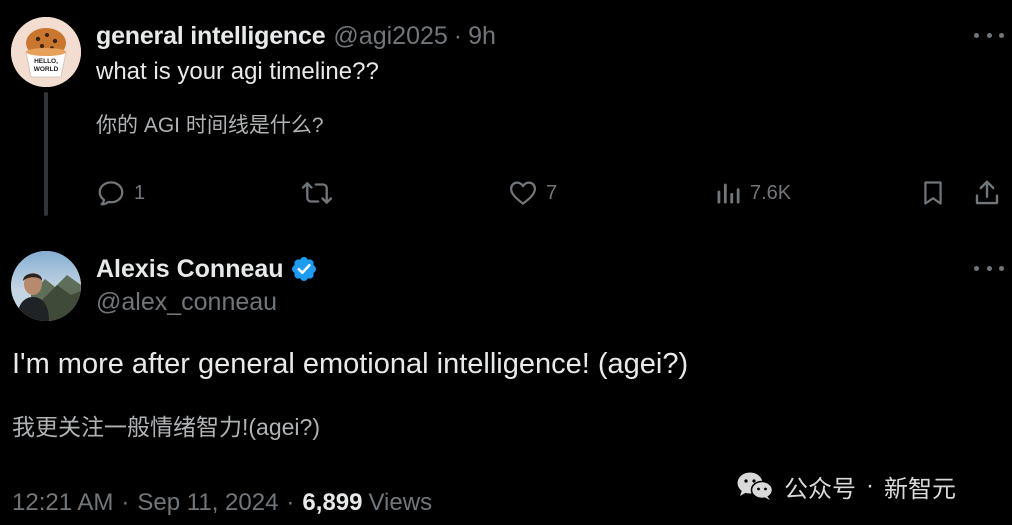  Describe the element at coordinates (186, 302) in the screenshot. I see `tweet-author-handle: @alex_conneau` at that location.